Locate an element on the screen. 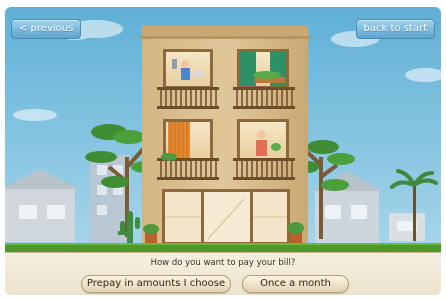 This screenshot has width=446, height=298. back-to-start-button: back to start is located at coordinates (395, 29).